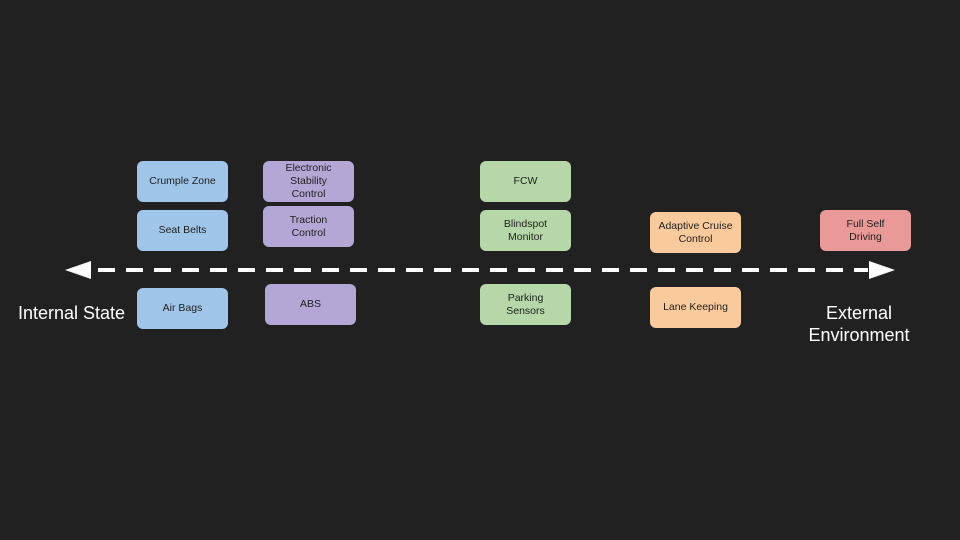 Image resolution: width=960 pixels, height=540 pixels. I want to click on external-label-line2: Environment, so click(859, 335).